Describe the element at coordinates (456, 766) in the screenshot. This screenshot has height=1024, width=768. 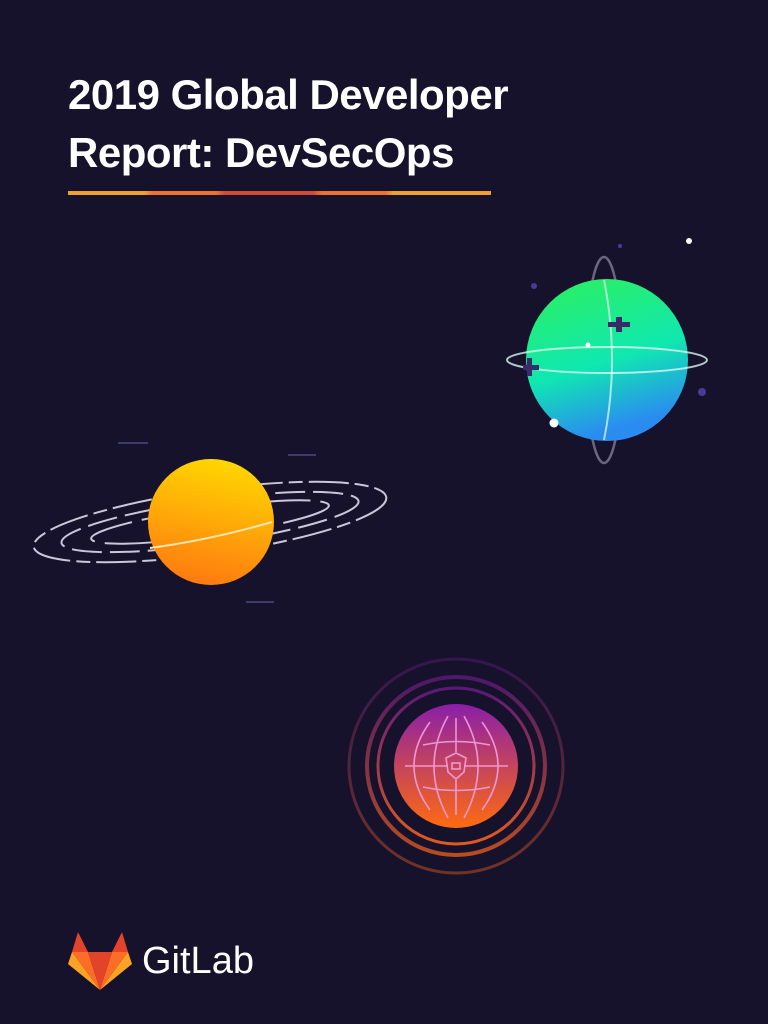
I see `security-globe-icon` at that location.